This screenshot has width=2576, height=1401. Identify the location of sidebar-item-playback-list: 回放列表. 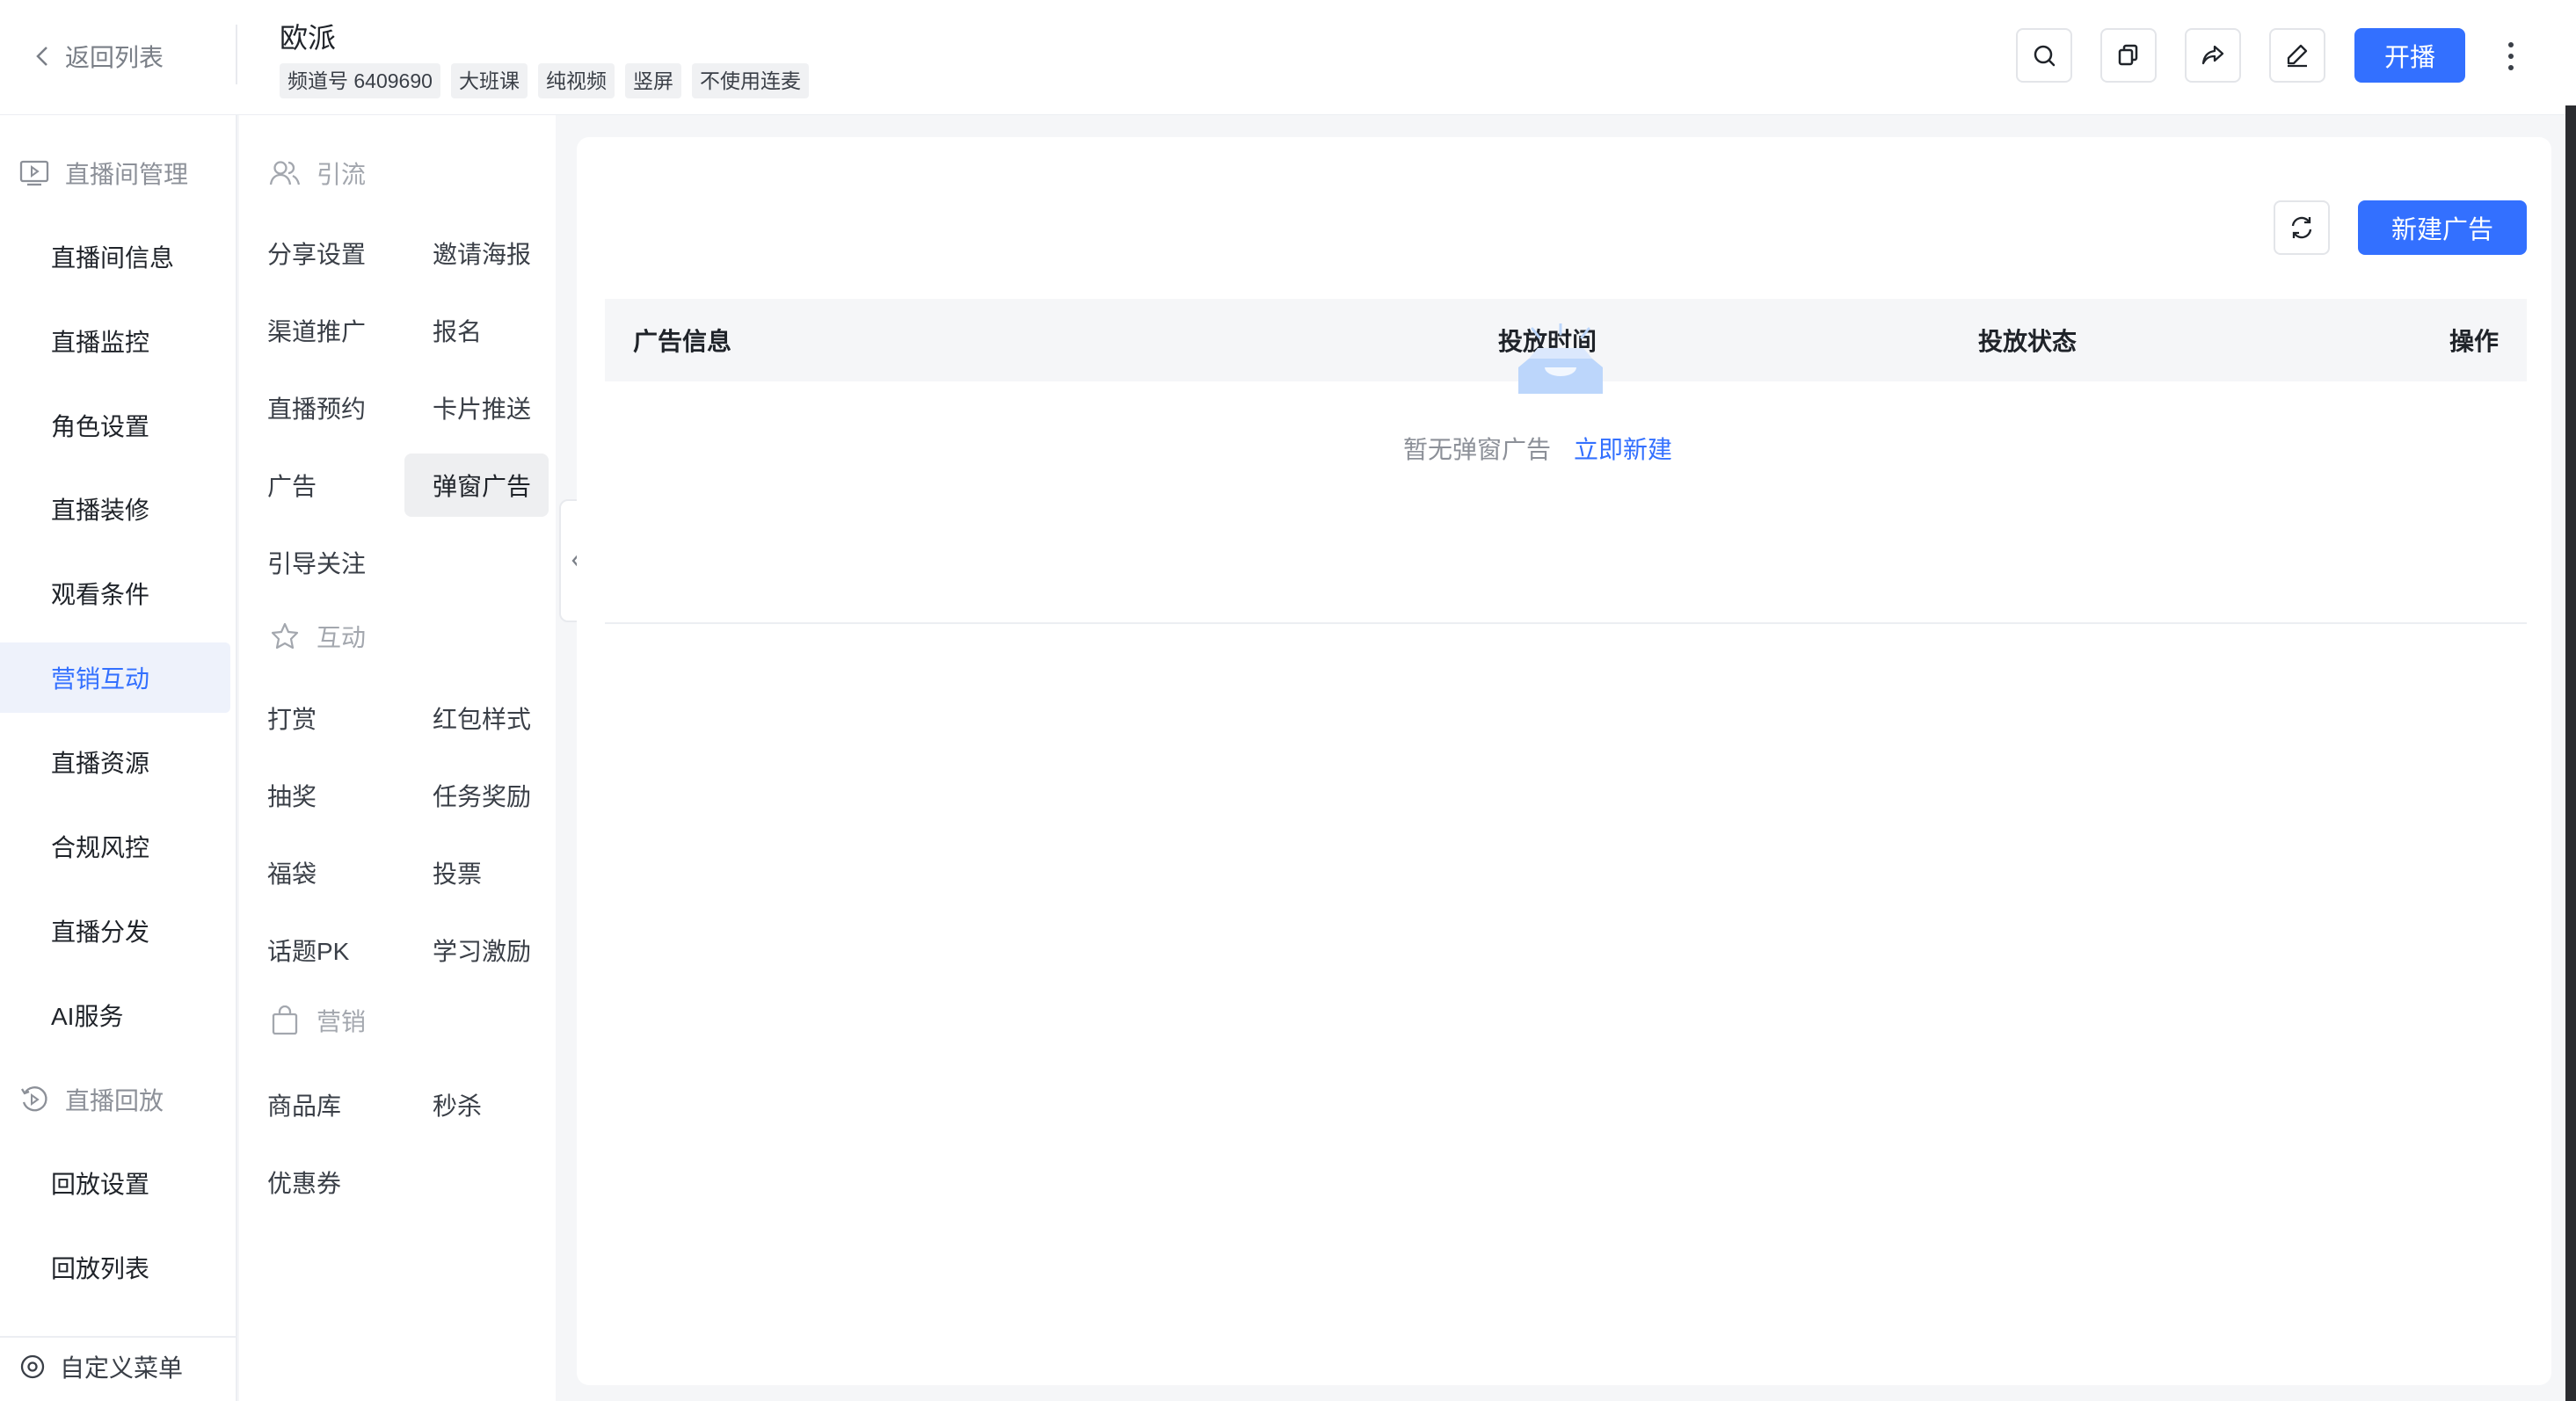
(115, 1268).